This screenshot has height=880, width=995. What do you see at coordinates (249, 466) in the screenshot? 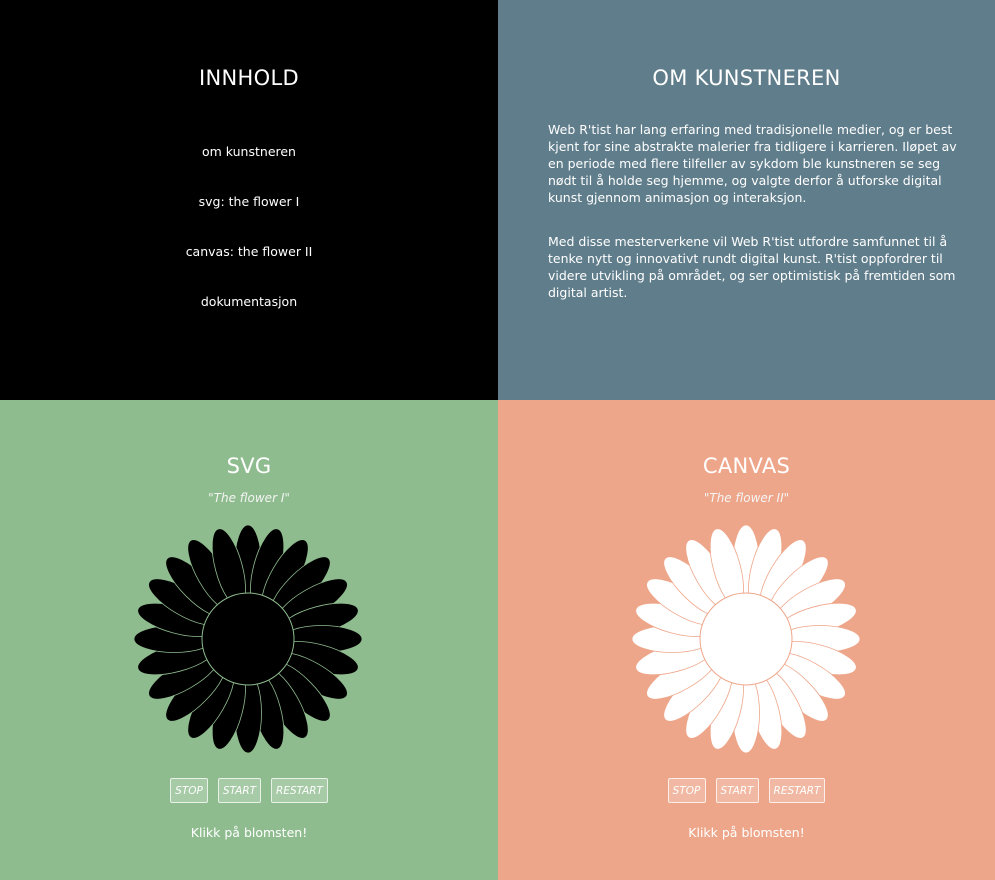
I see `svg-heading: SVG` at bounding box center [249, 466].